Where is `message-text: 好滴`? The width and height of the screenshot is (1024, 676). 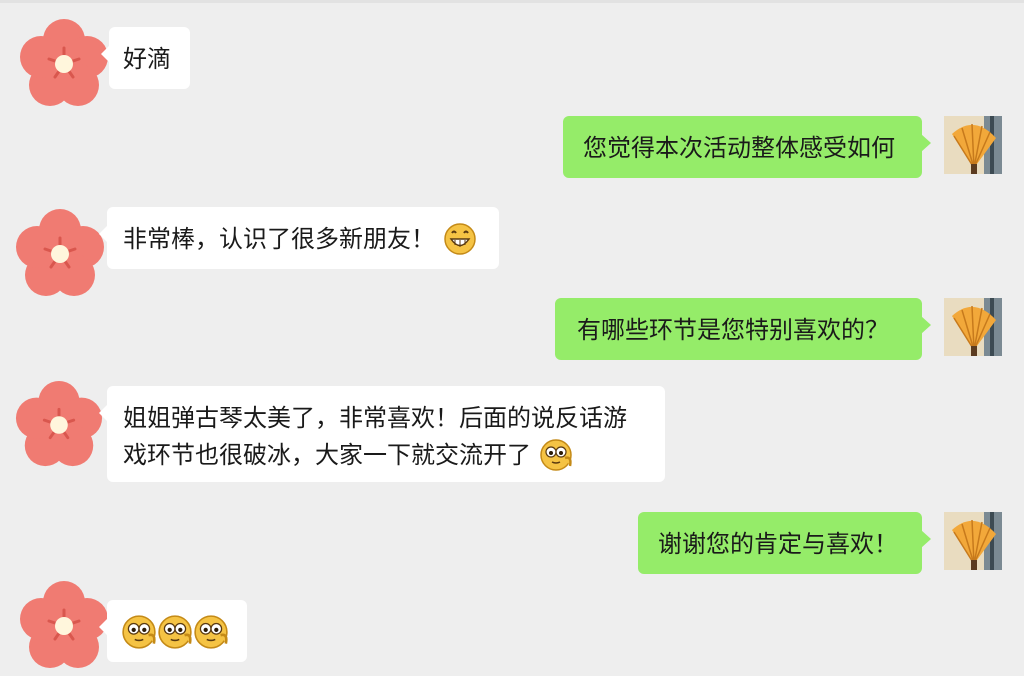 message-text: 好滴 is located at coordinates (147, 59).